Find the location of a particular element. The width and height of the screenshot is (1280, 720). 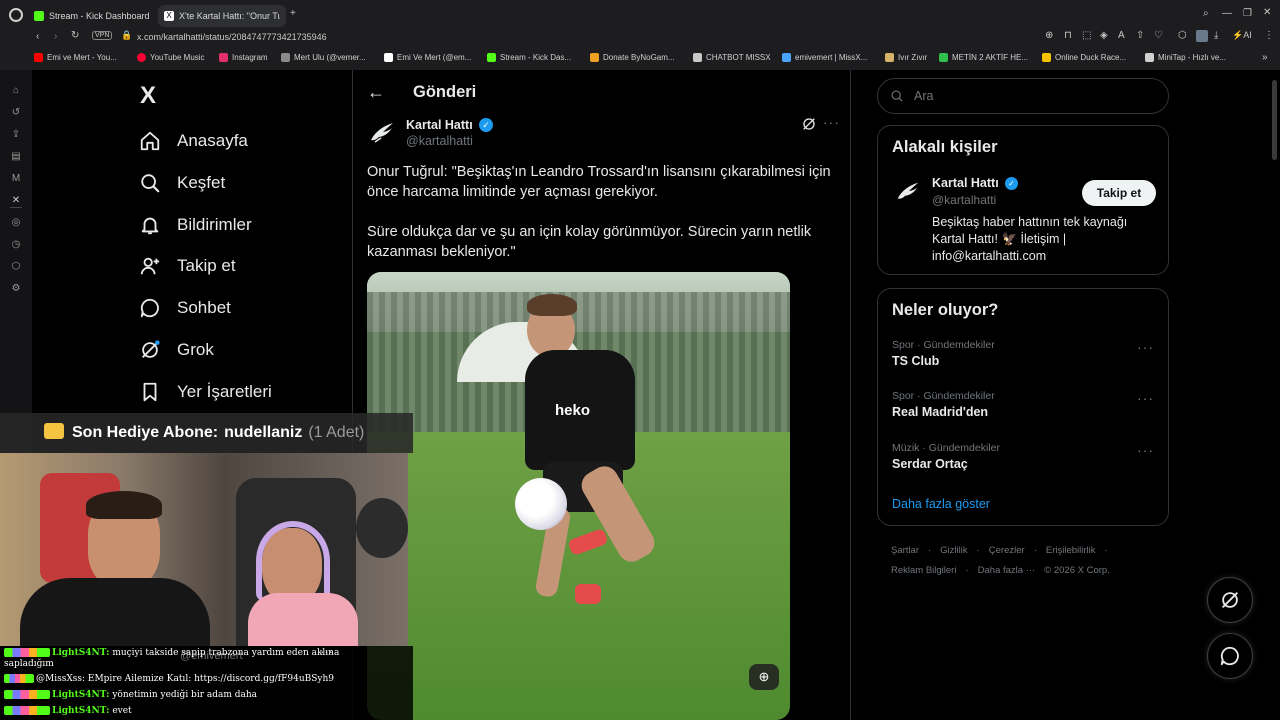

grok-explain-icon is located at coordinates (809, 124).